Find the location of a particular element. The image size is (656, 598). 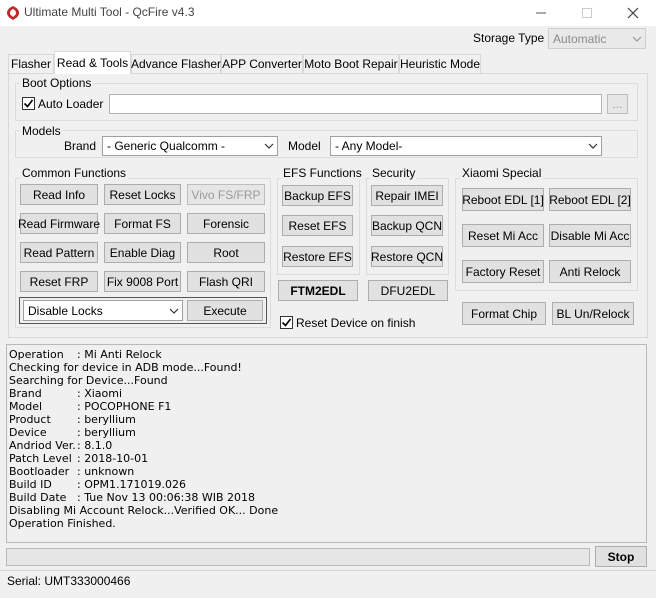

model-label: Model is located at coordinates (304, 146).